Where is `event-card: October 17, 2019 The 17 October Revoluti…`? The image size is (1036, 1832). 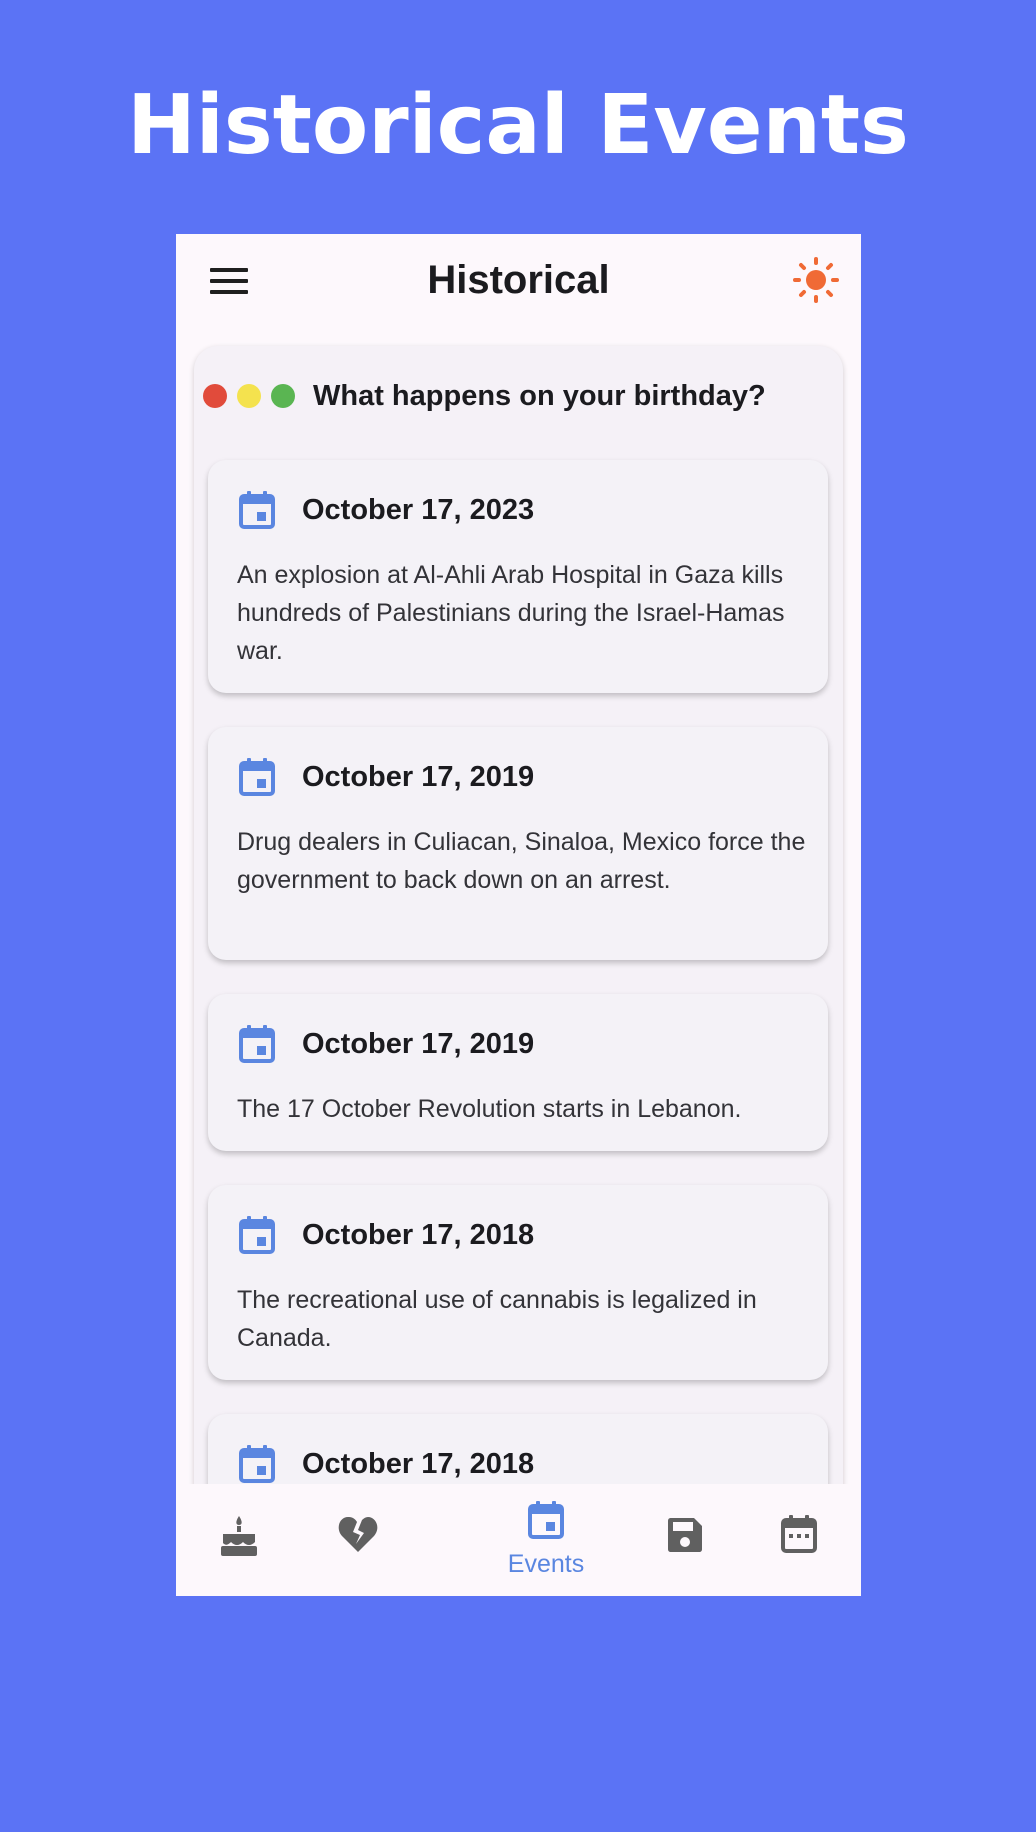
event-card: October 17, 2019 The 17 October Revoluti… is located at coordinates (518, 1072).